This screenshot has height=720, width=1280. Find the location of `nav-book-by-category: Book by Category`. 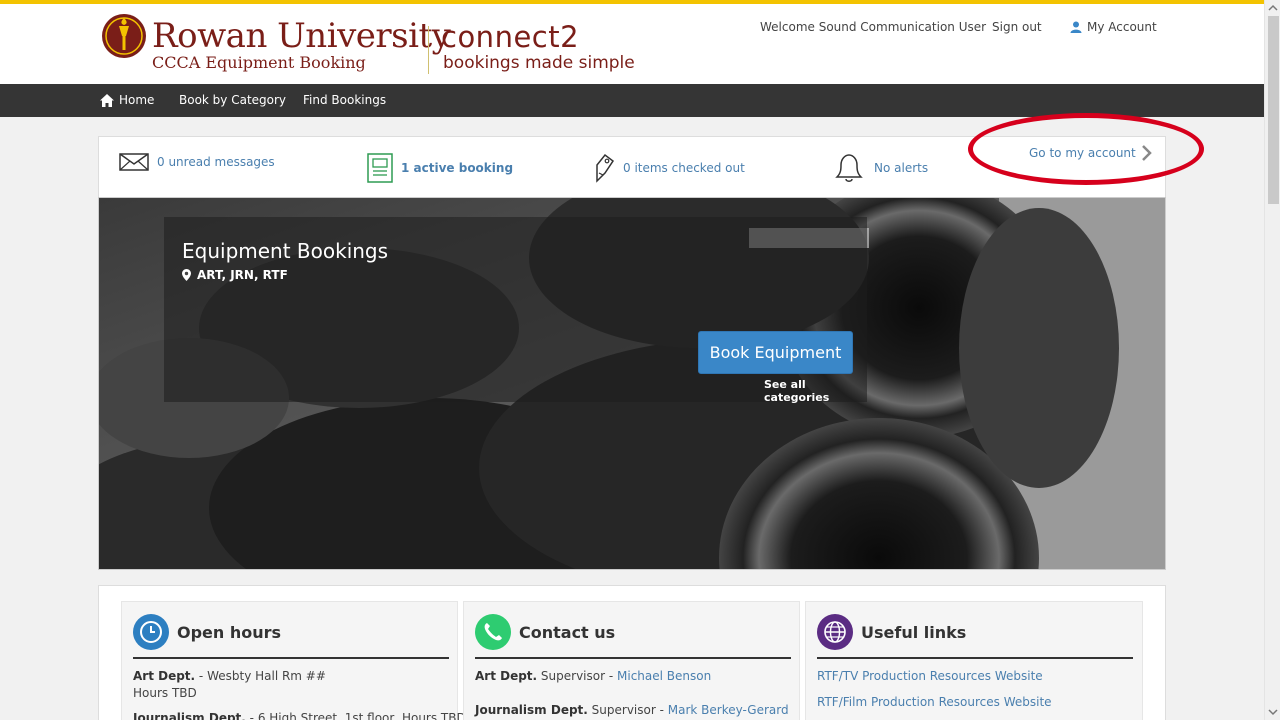

nav-book-by-category: Book by Category is located at coordinates (232, 100).